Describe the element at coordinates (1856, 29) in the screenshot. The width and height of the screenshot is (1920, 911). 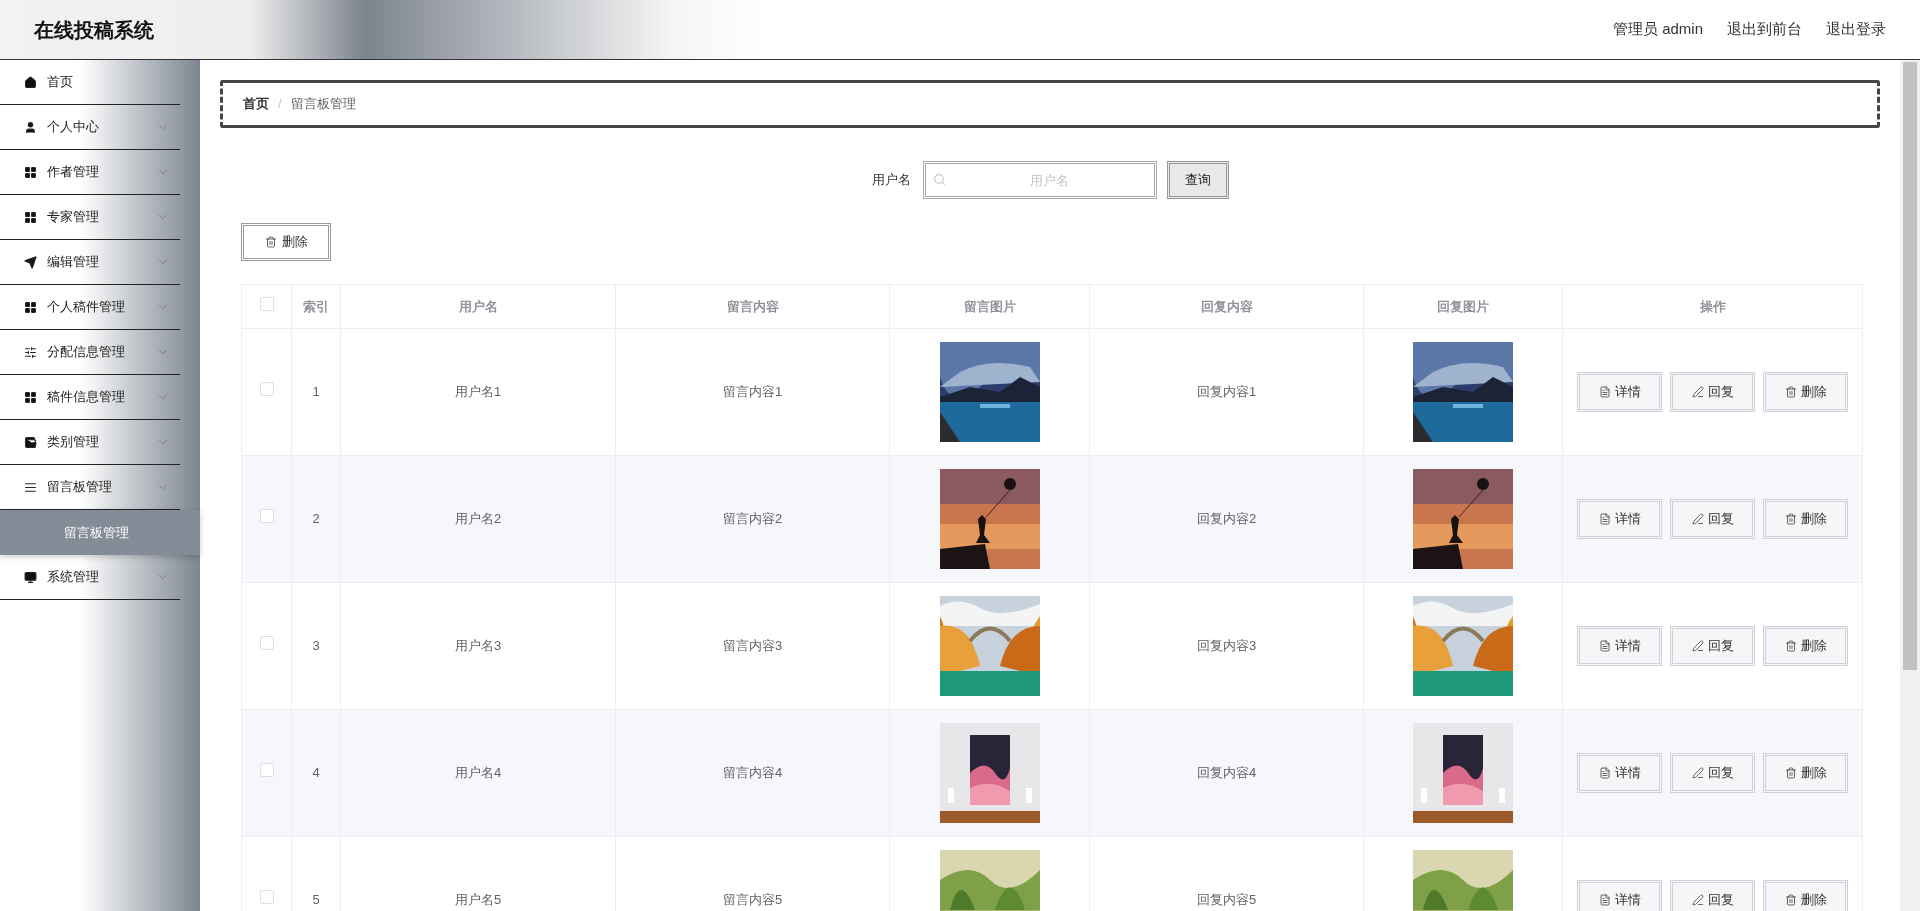
I see `header-link: 退出登录` at that location.